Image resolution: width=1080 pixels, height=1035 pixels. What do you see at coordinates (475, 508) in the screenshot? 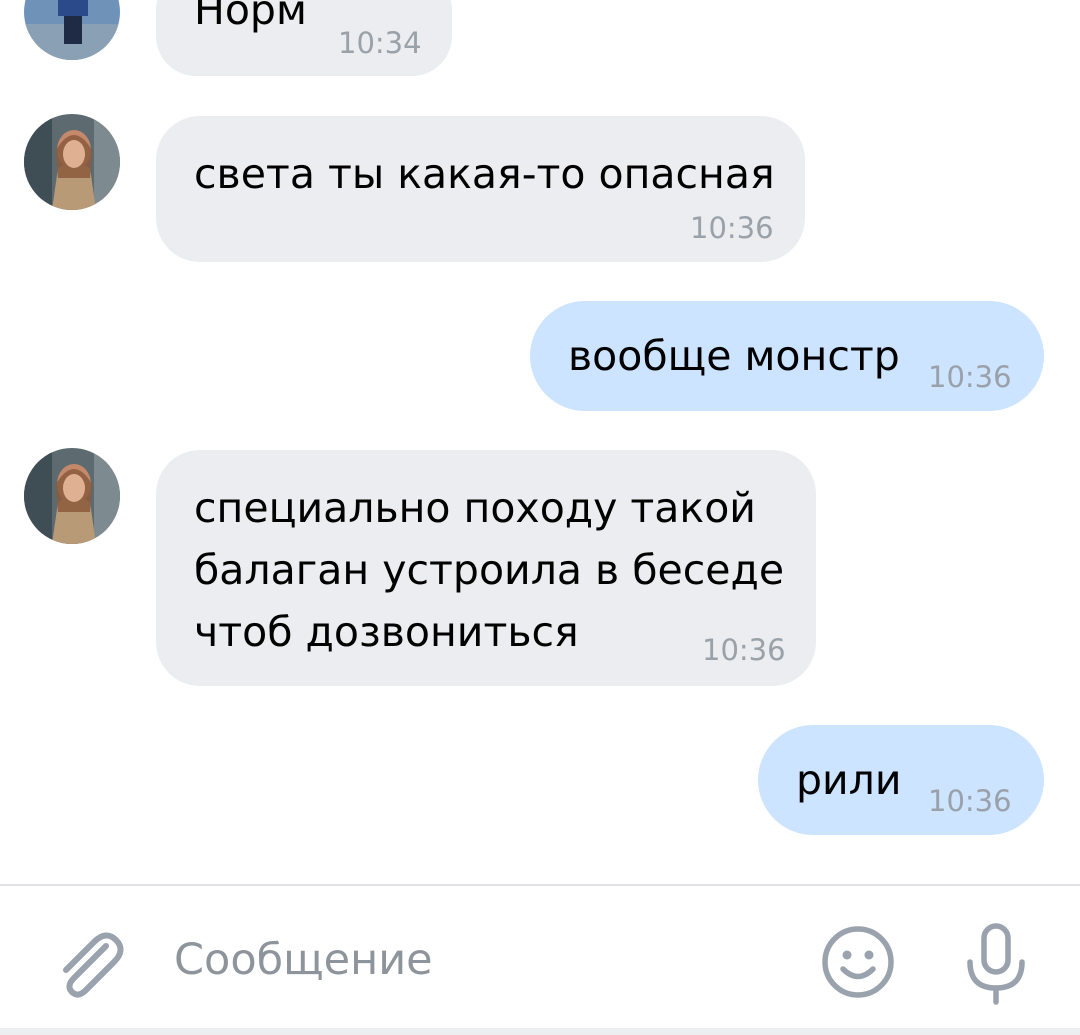
I see `message-text-line: специально походу такой` at bounding box center [475, 508].